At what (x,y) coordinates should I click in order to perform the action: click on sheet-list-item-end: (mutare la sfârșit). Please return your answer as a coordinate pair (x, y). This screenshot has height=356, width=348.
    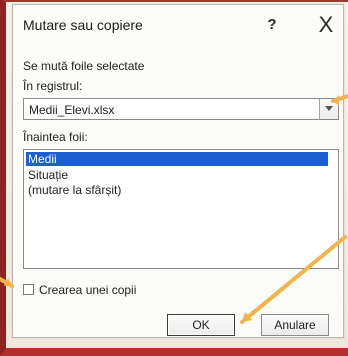
    Looking at the image, I should click on (74, 190).